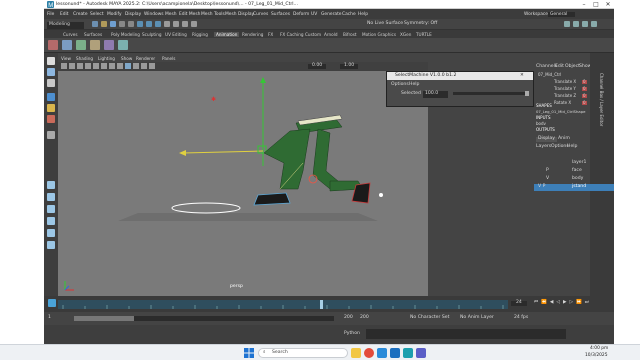 This screenshot has width=640, height=360. Describe the element at coordinates (167, 24) in the screenshot. I see `snap-grid-icon` at that location.